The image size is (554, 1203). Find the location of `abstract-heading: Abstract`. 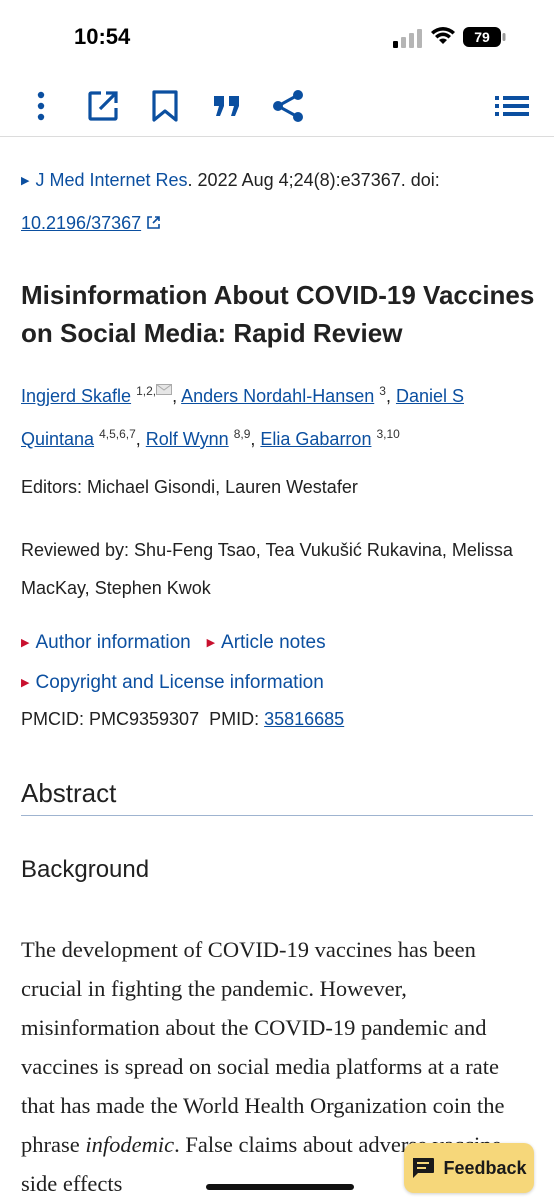

abstract-heading: Abstract is located at coordinates (277, 797).